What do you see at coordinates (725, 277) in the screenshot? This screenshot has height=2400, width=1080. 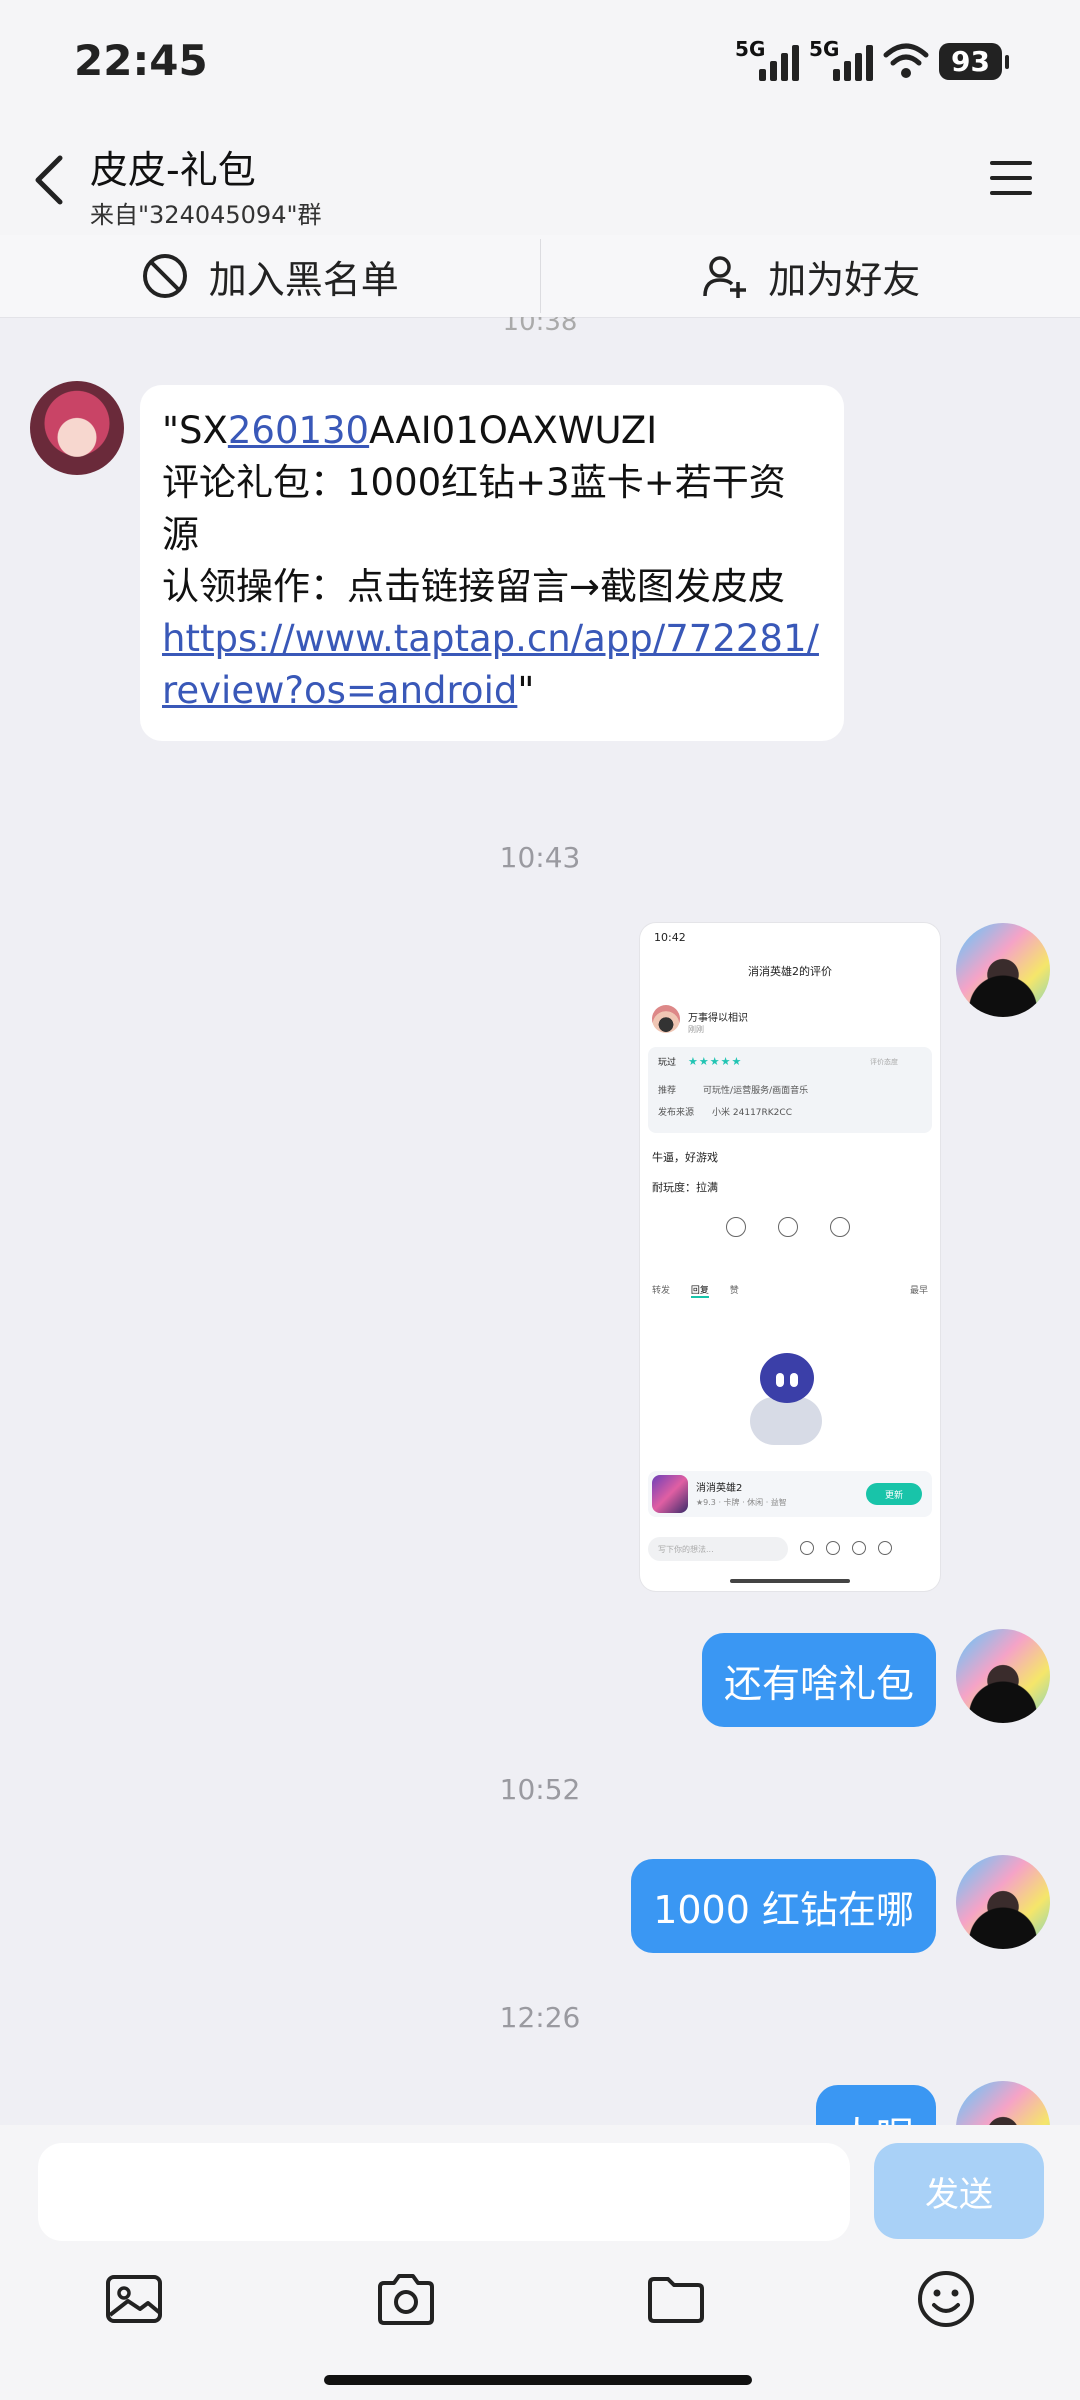 I see `add-friend-icon` at bounding box center [725, 277].